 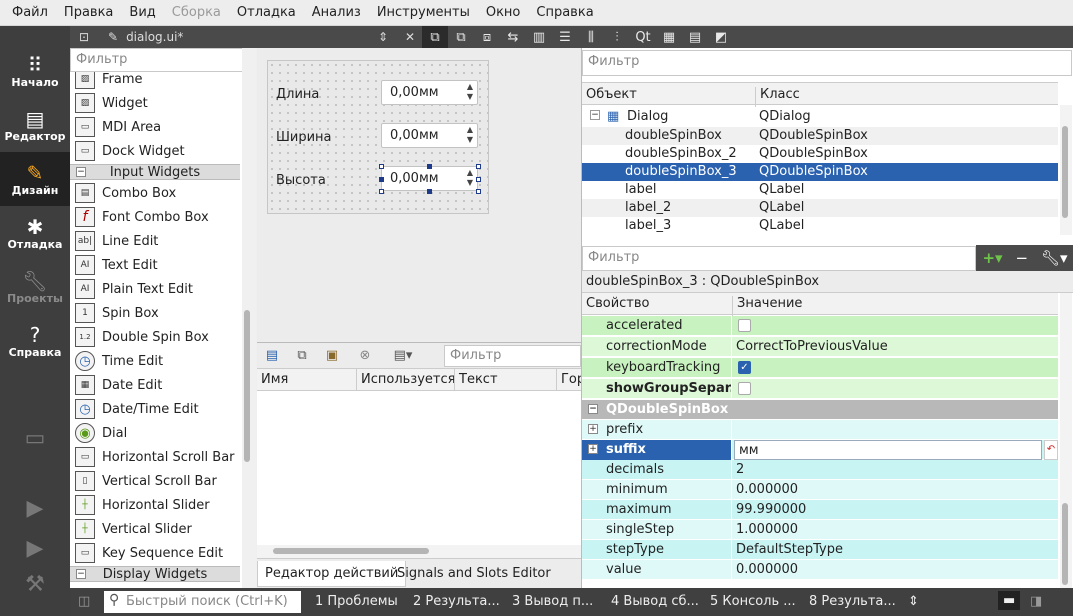 I want to click on column-property: Свойство, so click(x=617, y=303).